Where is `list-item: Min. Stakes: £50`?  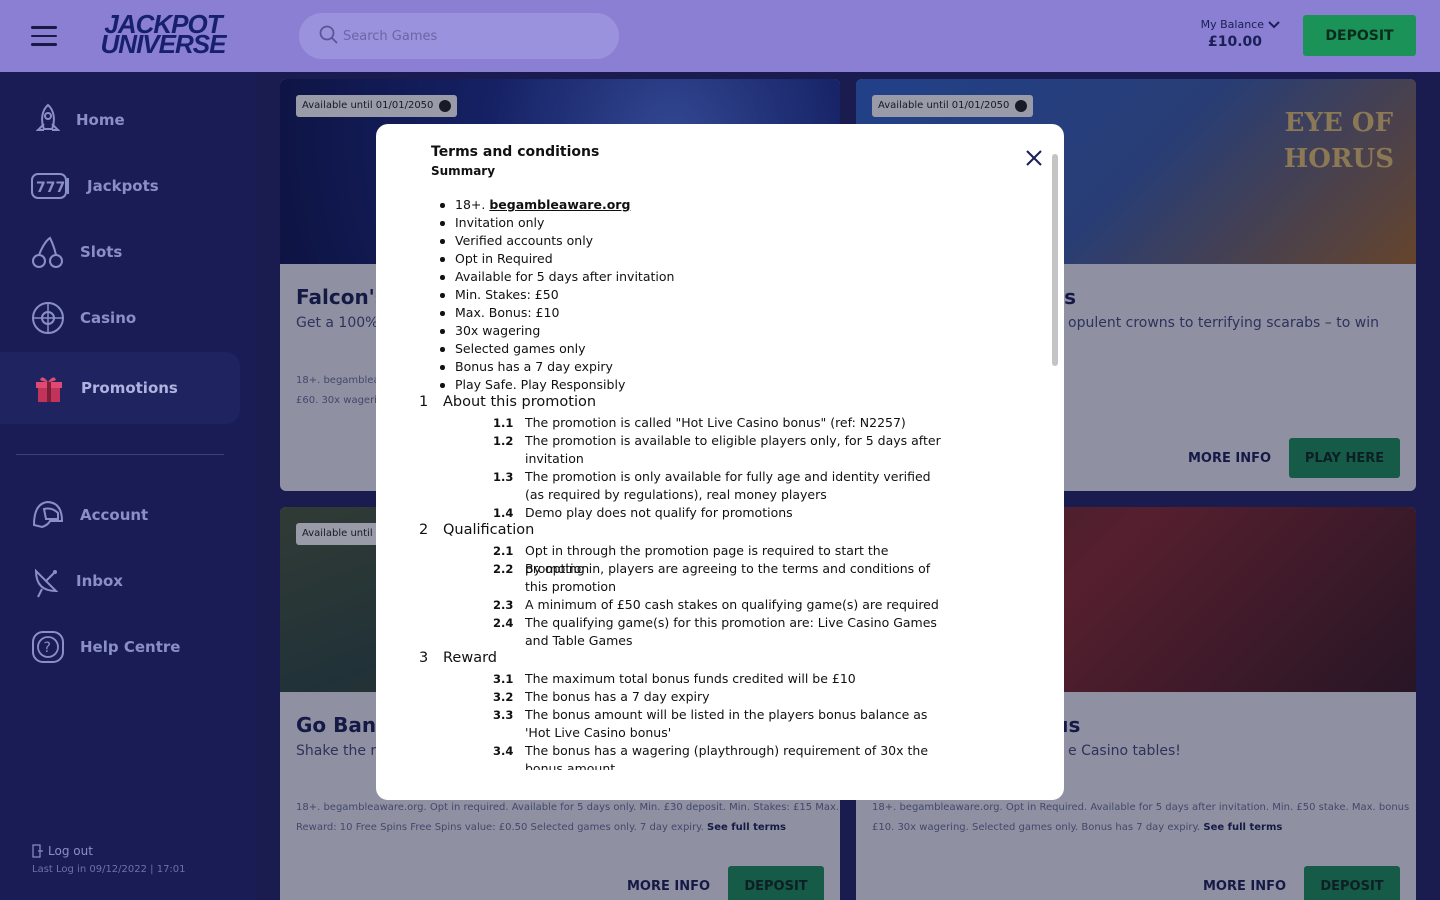 list-item: Min. Stakes: £50 is located at coordinates (556, 295).